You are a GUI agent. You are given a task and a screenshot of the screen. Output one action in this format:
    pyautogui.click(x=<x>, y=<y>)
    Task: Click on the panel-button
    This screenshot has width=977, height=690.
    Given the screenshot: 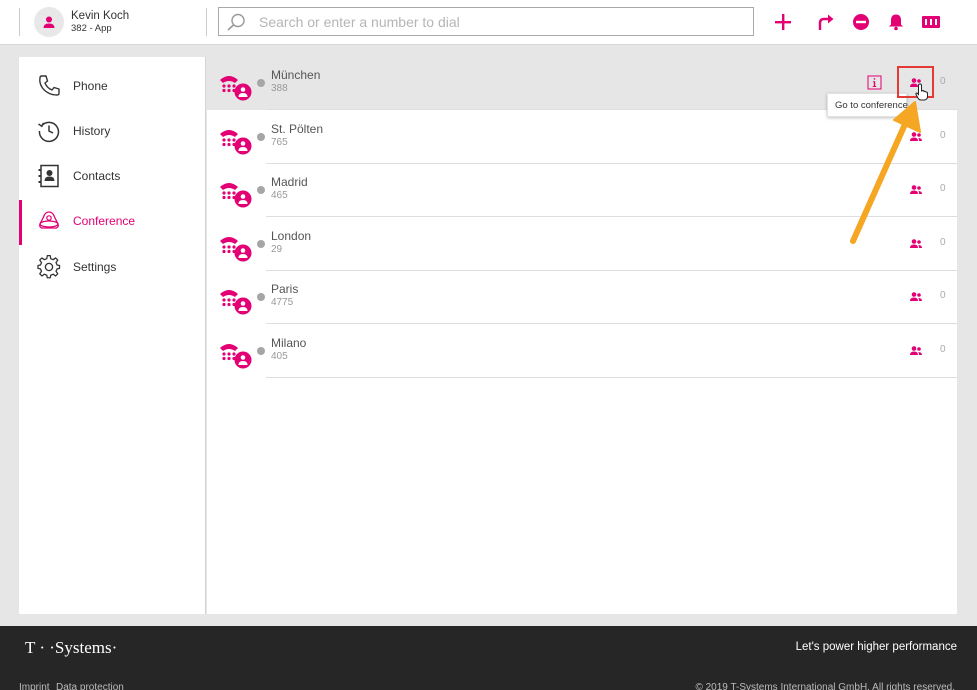 What is the action you would take?
    pyautogui.click(x=931, y=22)
    